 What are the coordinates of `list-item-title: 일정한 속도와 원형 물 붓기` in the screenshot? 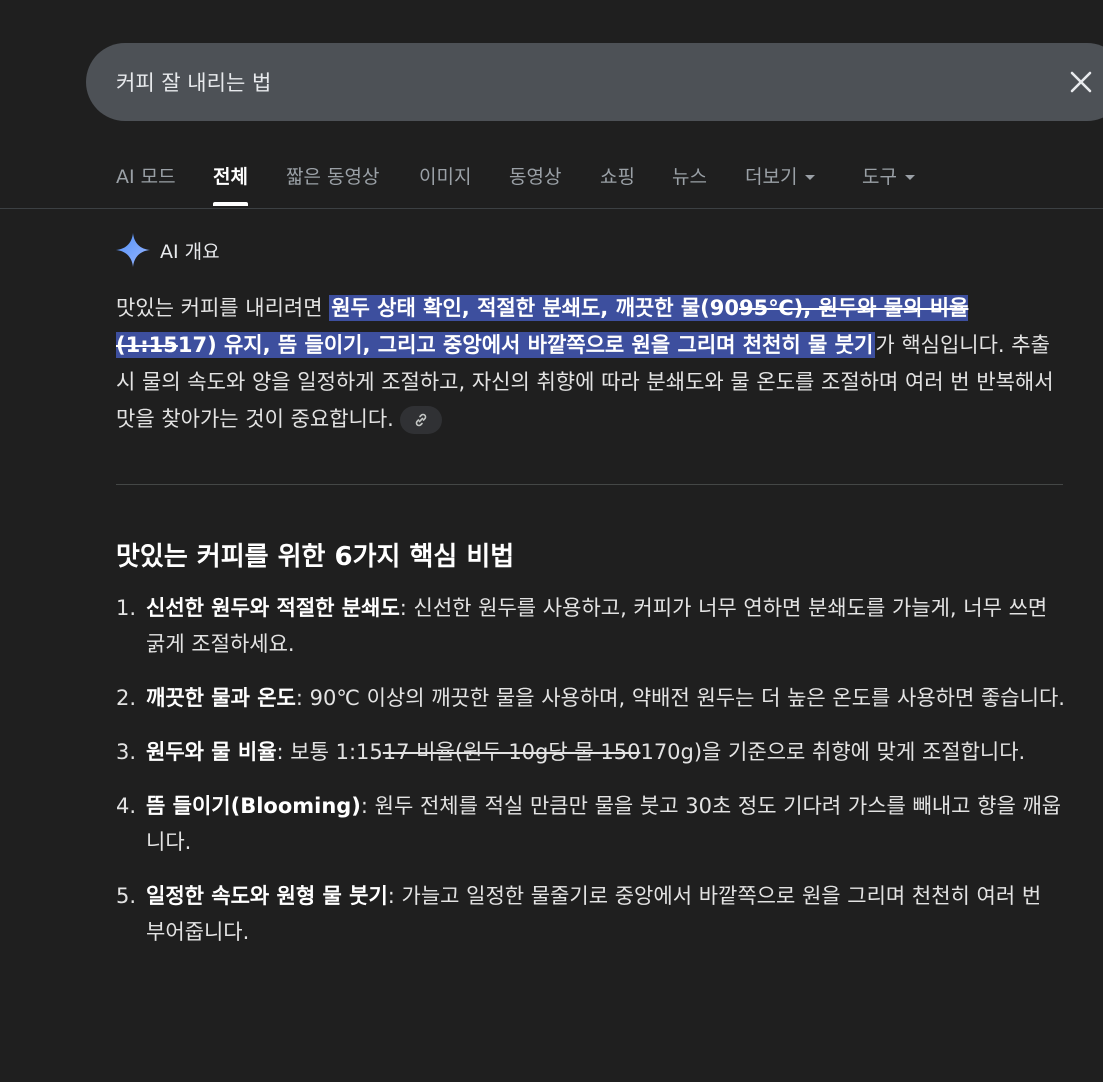 It's located at (267, 896).